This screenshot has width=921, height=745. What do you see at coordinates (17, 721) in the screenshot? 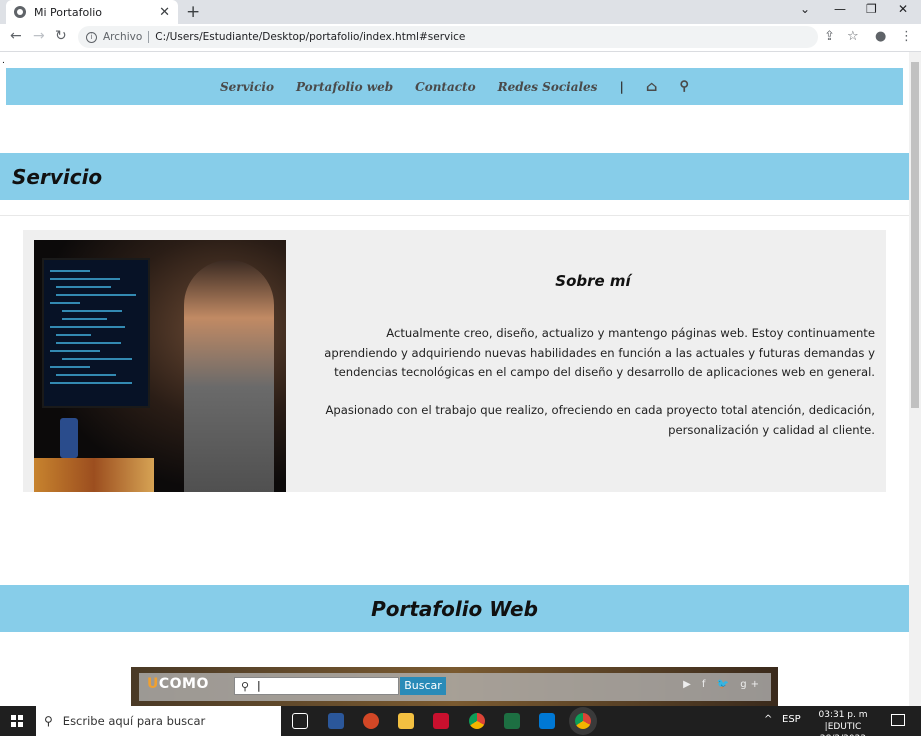
I see `windows-start-icon` at bounding box center [17, 721].